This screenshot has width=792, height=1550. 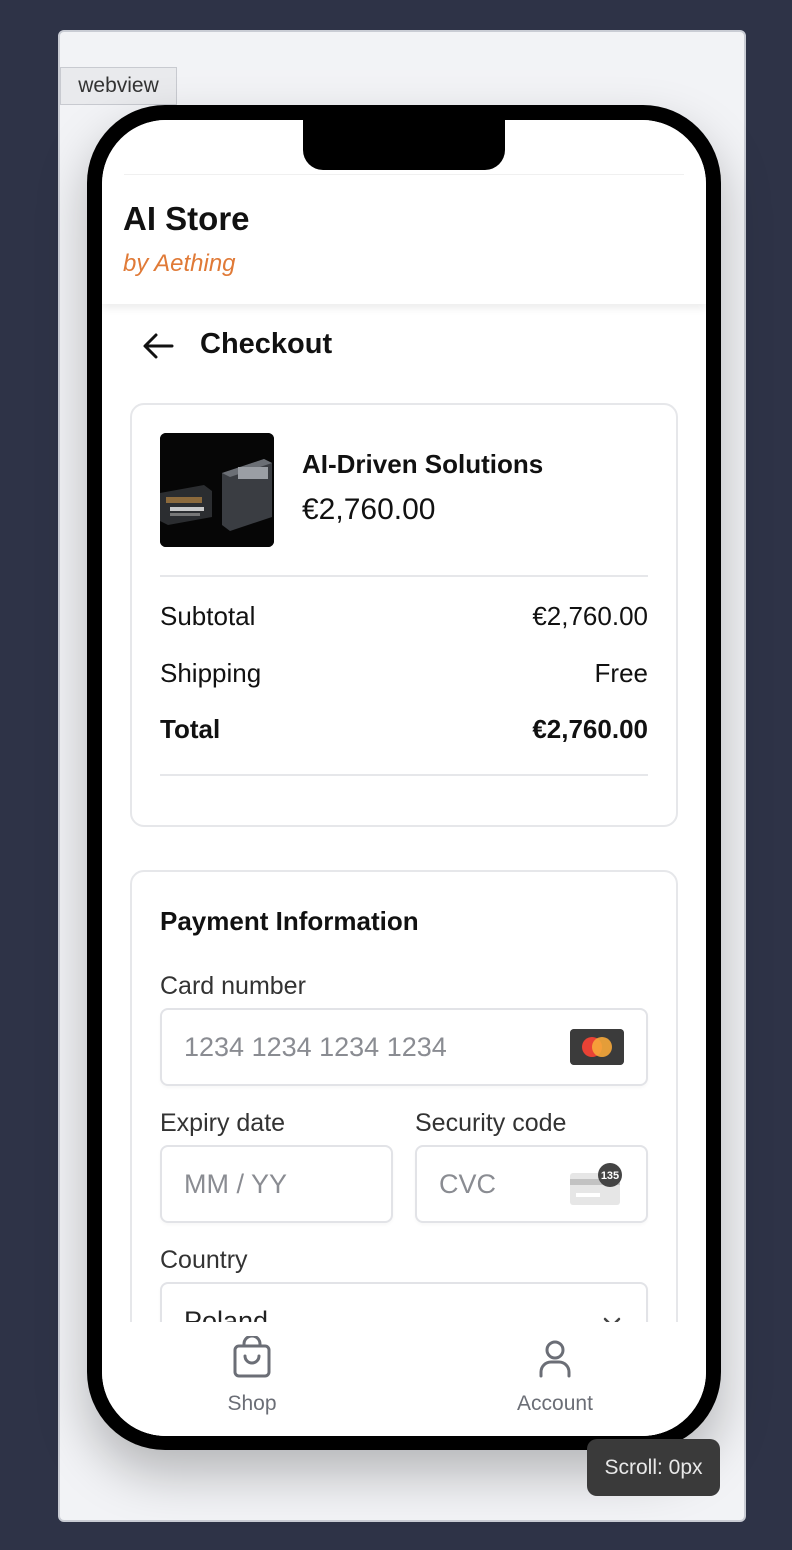 I want to click on shipping-value: Free, so click(x=621, y=673).